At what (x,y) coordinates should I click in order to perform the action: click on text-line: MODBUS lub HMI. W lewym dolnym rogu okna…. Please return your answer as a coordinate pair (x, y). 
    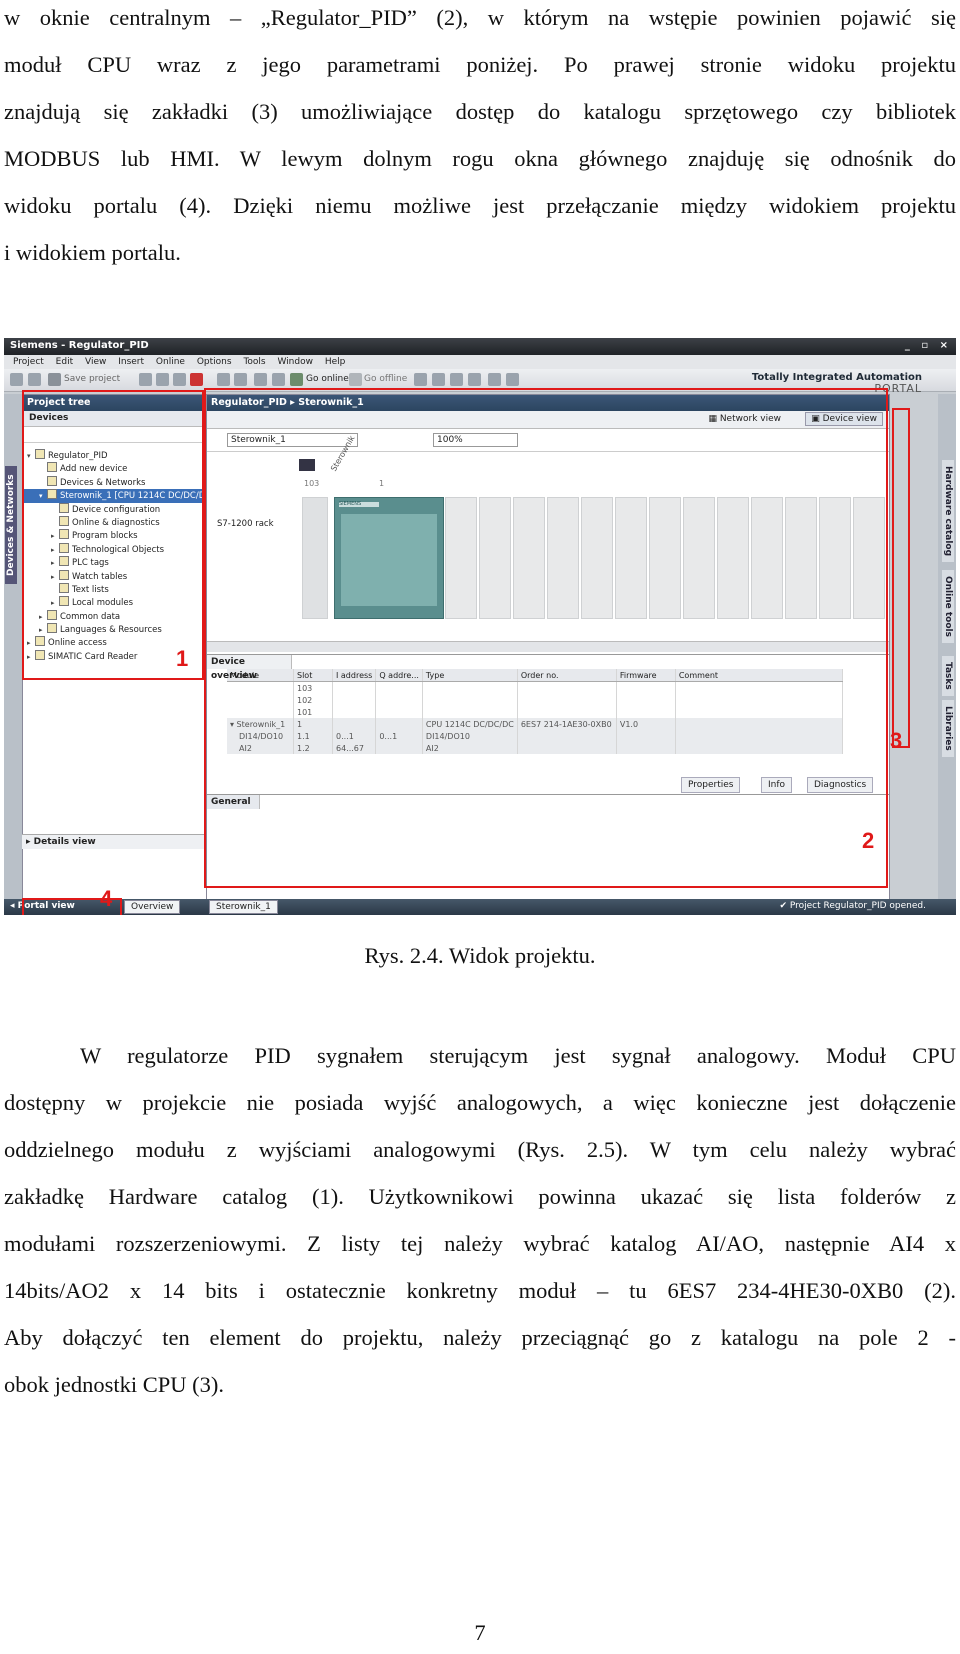
    Looking at the image, I should click on (480, 158).